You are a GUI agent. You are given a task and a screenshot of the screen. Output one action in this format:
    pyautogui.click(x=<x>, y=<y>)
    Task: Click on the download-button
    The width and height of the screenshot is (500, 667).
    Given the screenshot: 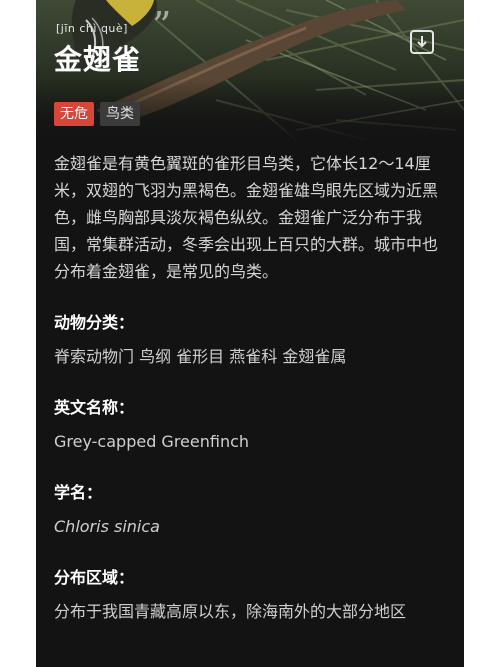 What is the action you would take?
    pyautogui.click(x=422, y=42)
    